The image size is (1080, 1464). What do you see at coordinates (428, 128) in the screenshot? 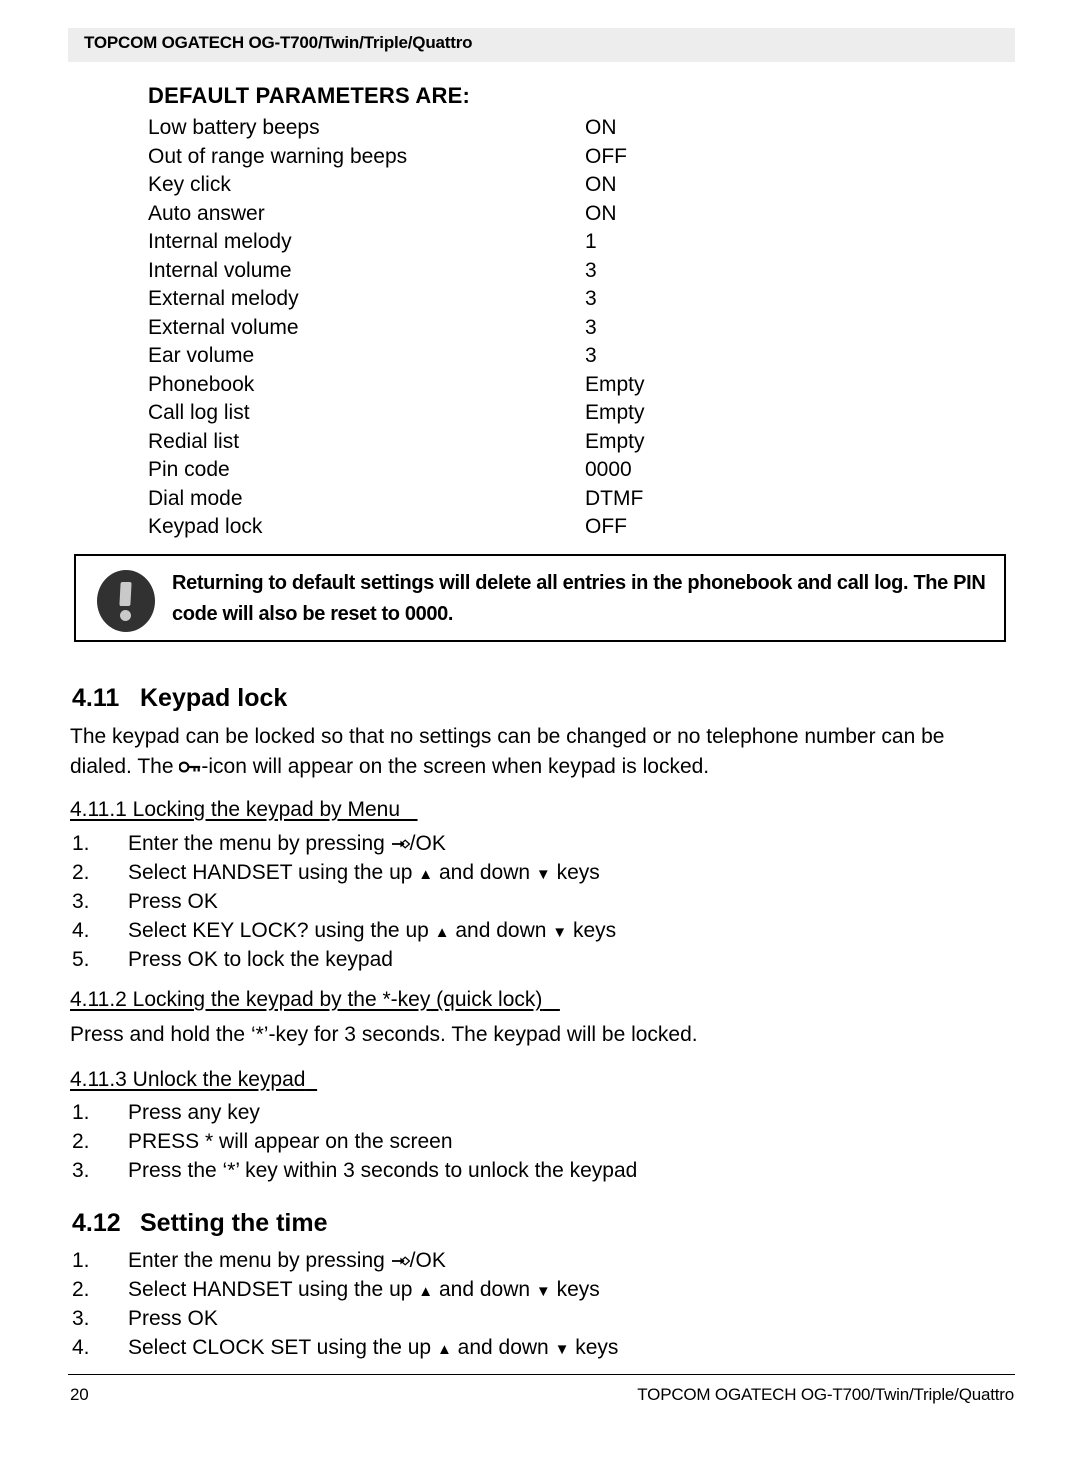
I see `table-row: Low battery beeps ON` at bounding box center [428, 128].